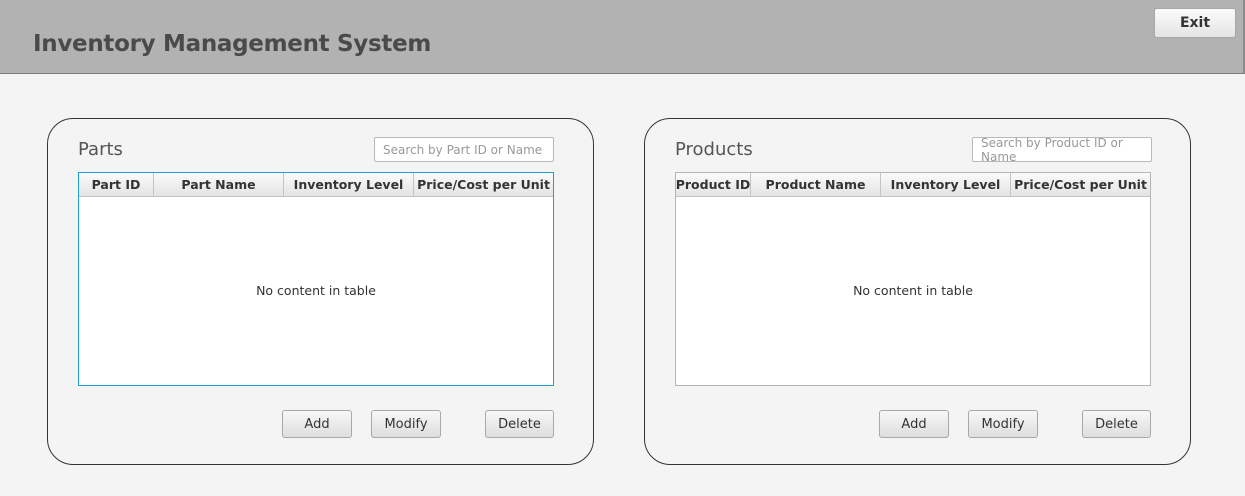  Describe the element at coordinates (519, 424) in the screenshot. I see `parts-delete-button: Delete` at that location.